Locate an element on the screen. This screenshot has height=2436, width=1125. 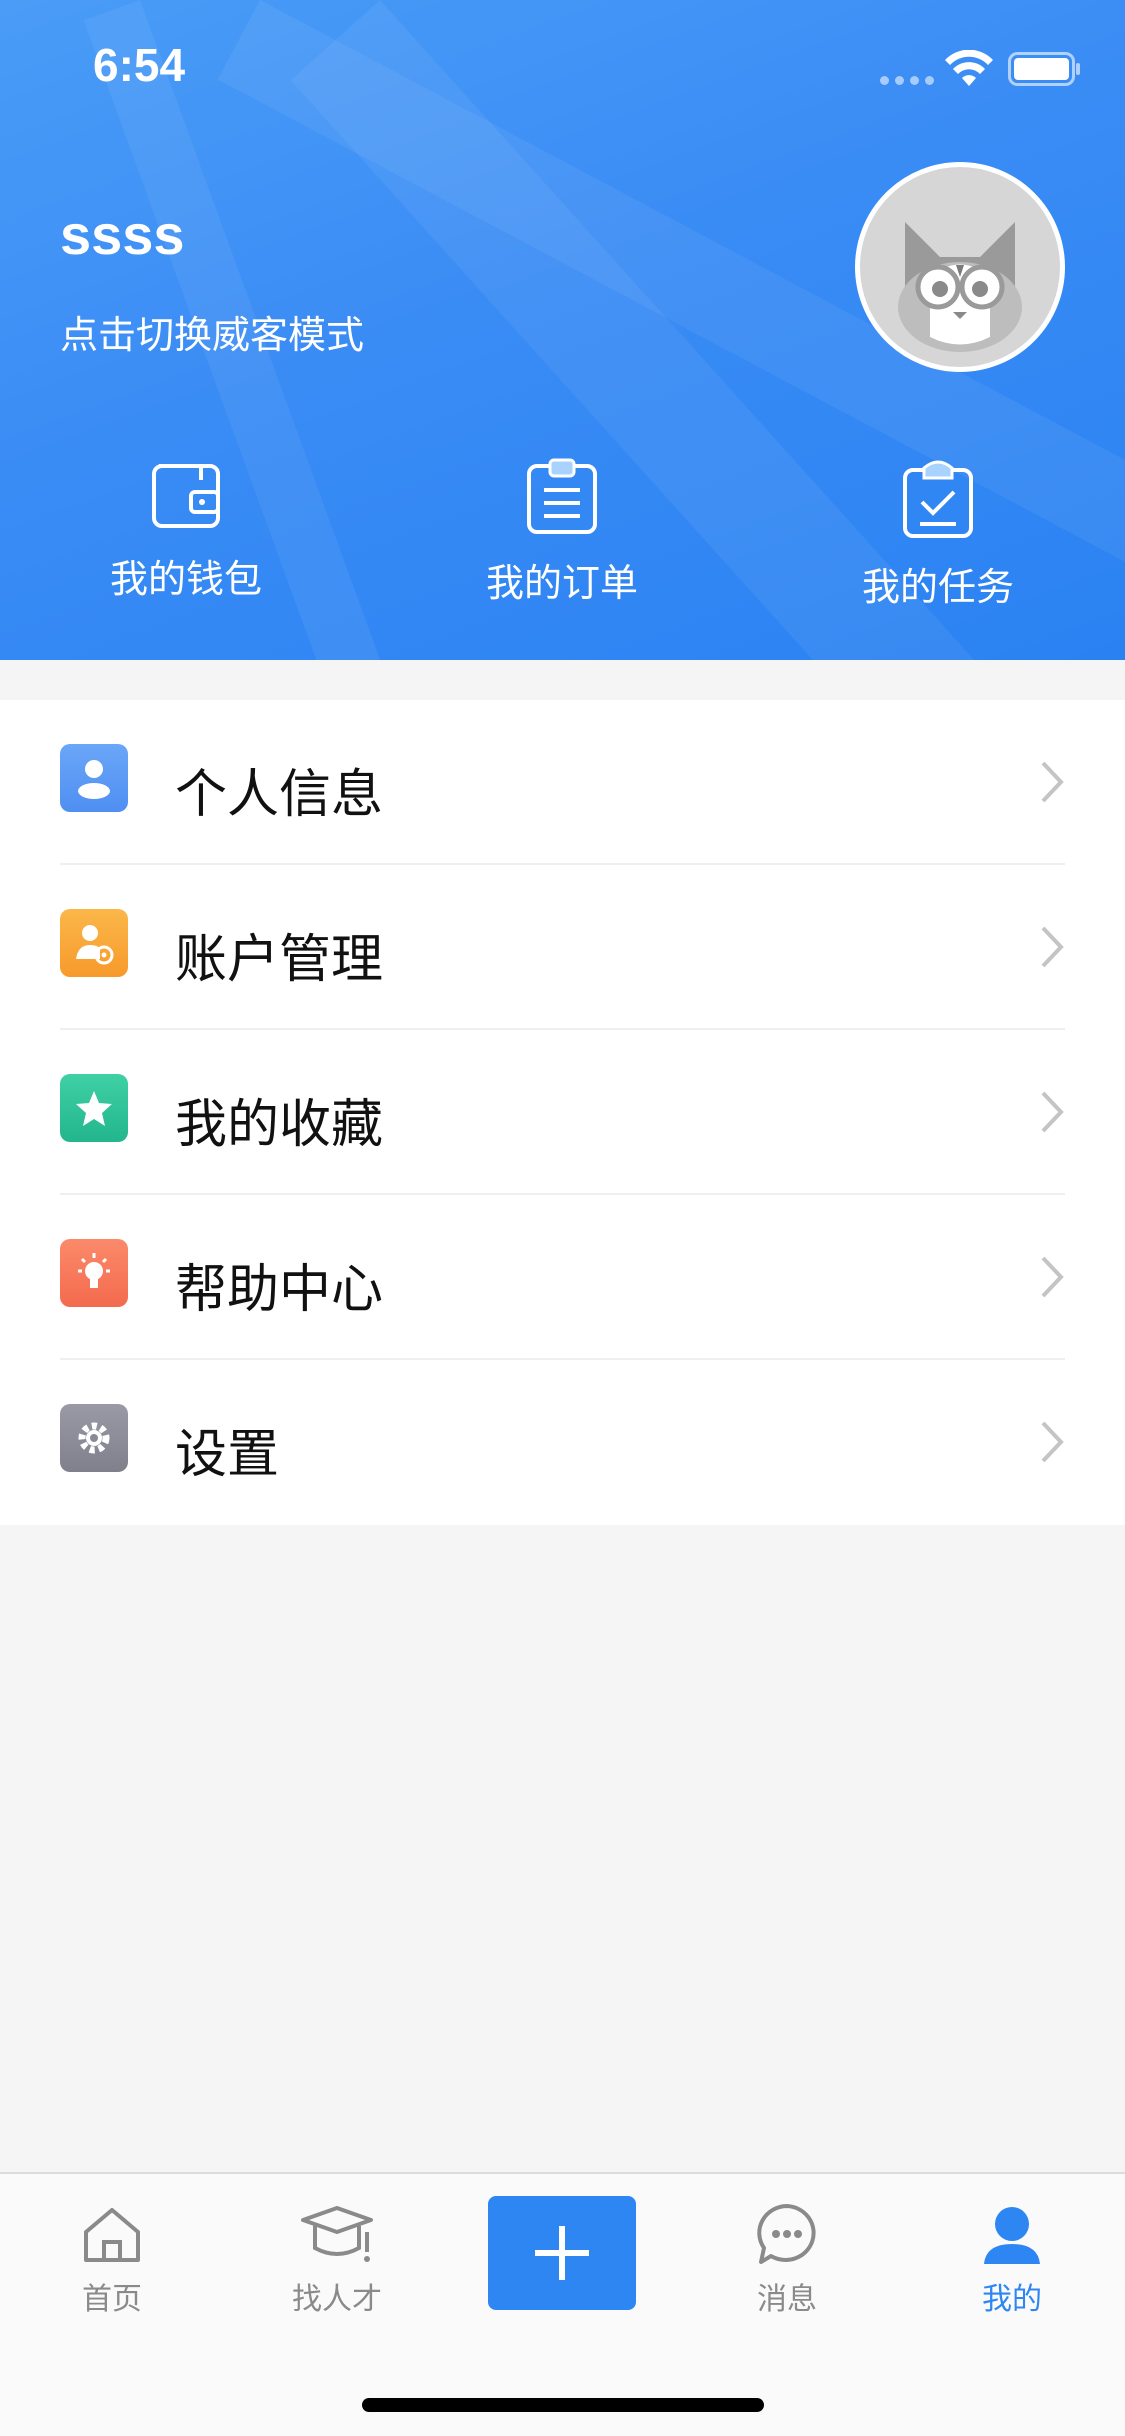
home-icon is located at coordinates (112, 2235).